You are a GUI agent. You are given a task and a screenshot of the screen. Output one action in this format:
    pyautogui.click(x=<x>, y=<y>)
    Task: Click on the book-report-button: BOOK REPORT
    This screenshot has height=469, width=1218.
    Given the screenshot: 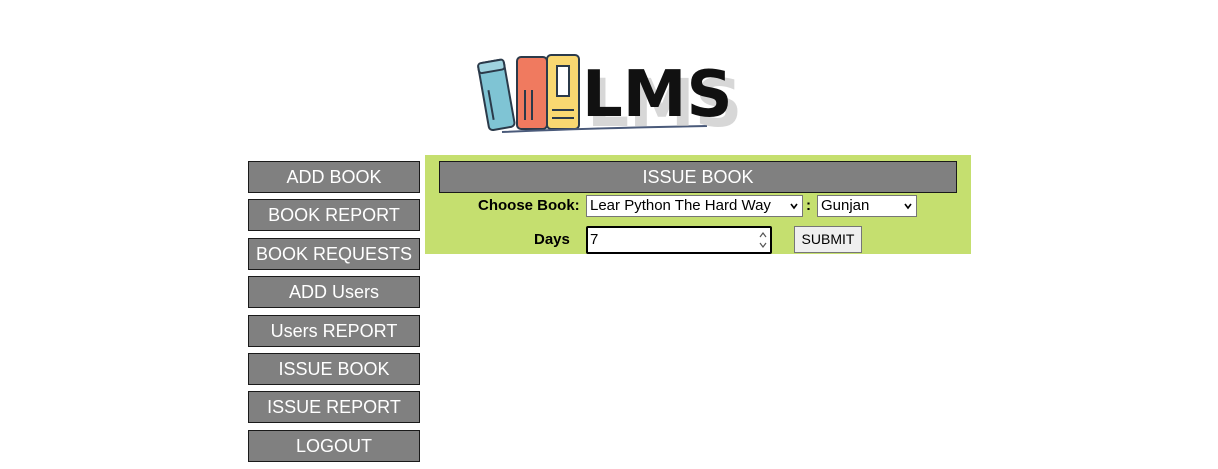 What is the action you would take?
    pyautogui.click(x=334, y=215)
    